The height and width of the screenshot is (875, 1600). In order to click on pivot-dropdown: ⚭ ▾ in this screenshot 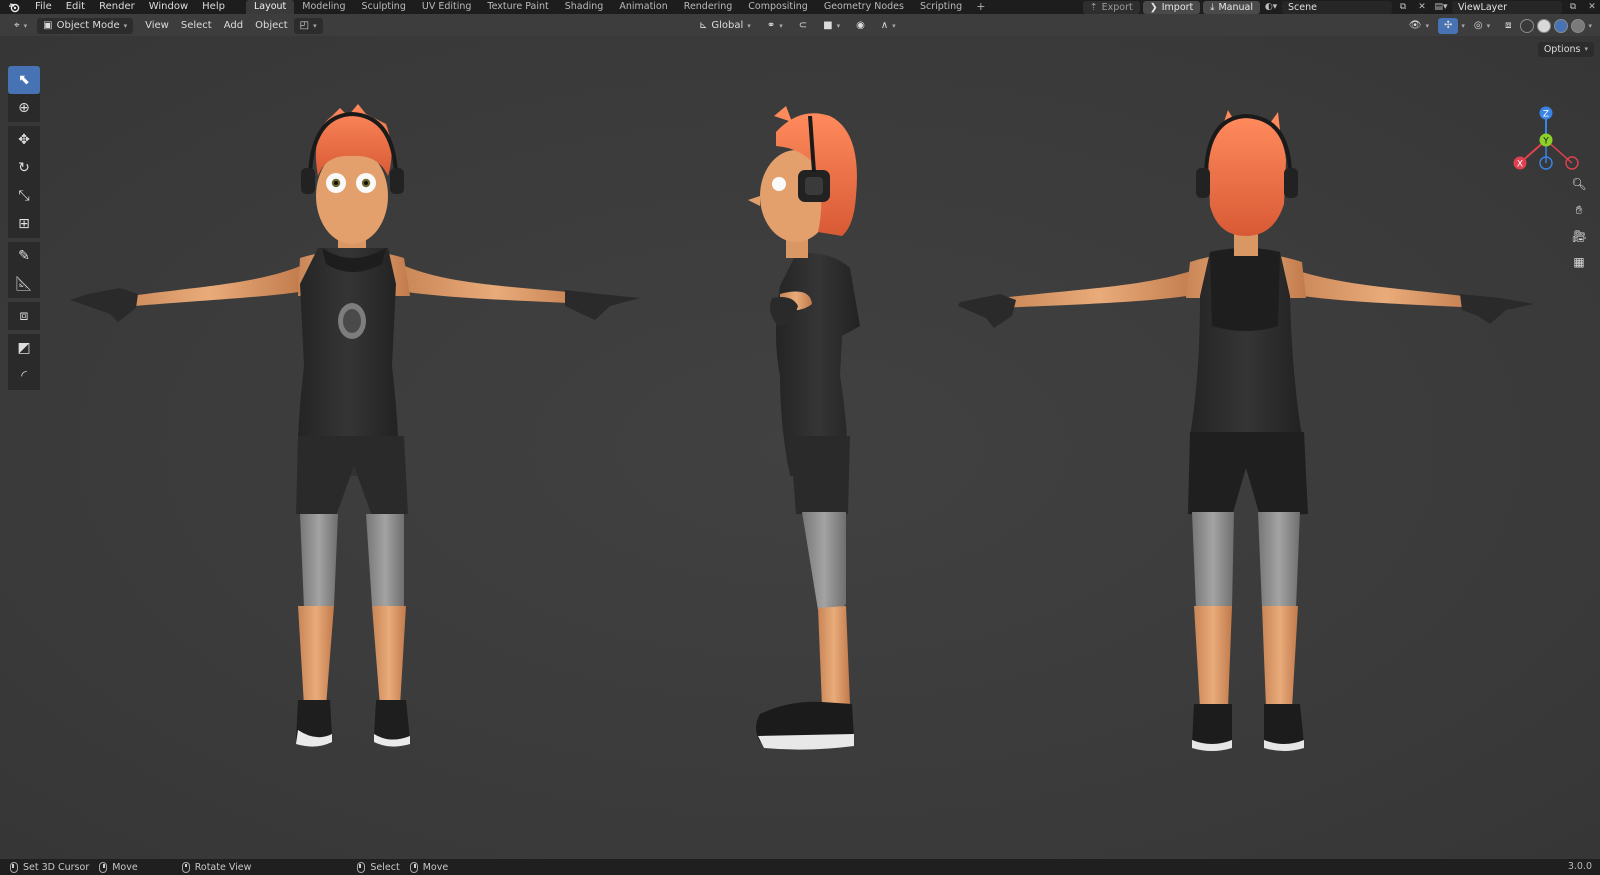, I will do `click(775, 26)`.